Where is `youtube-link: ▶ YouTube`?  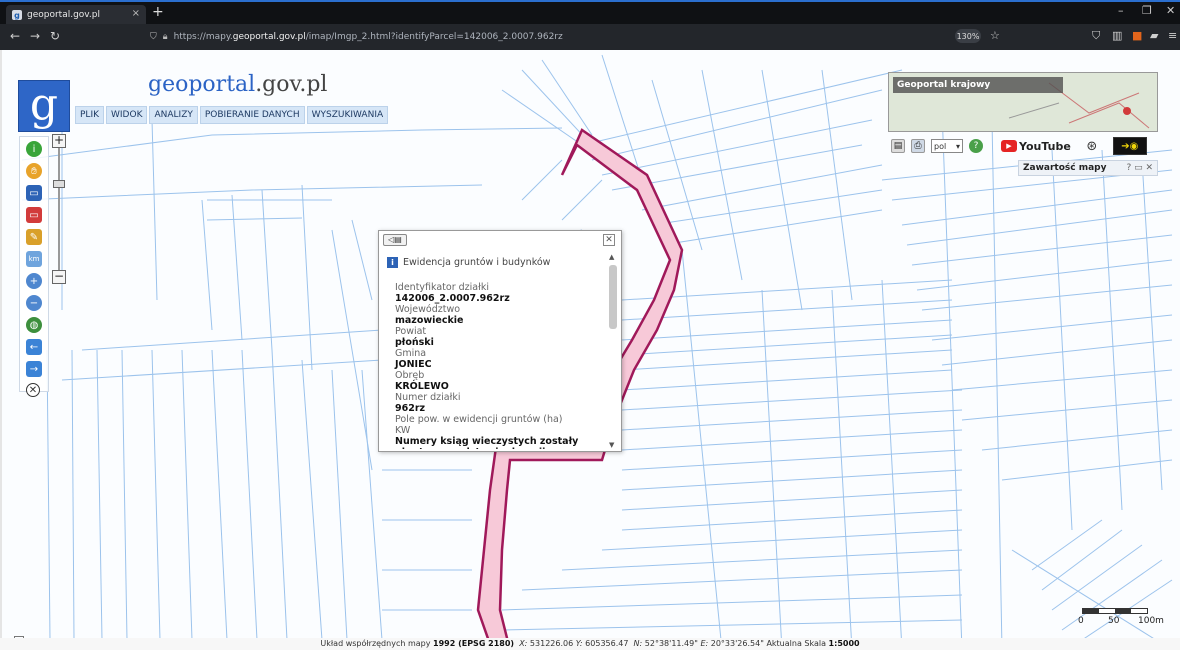
youtube-link: ▶ YouTube is located at coordinates (1036, 146).